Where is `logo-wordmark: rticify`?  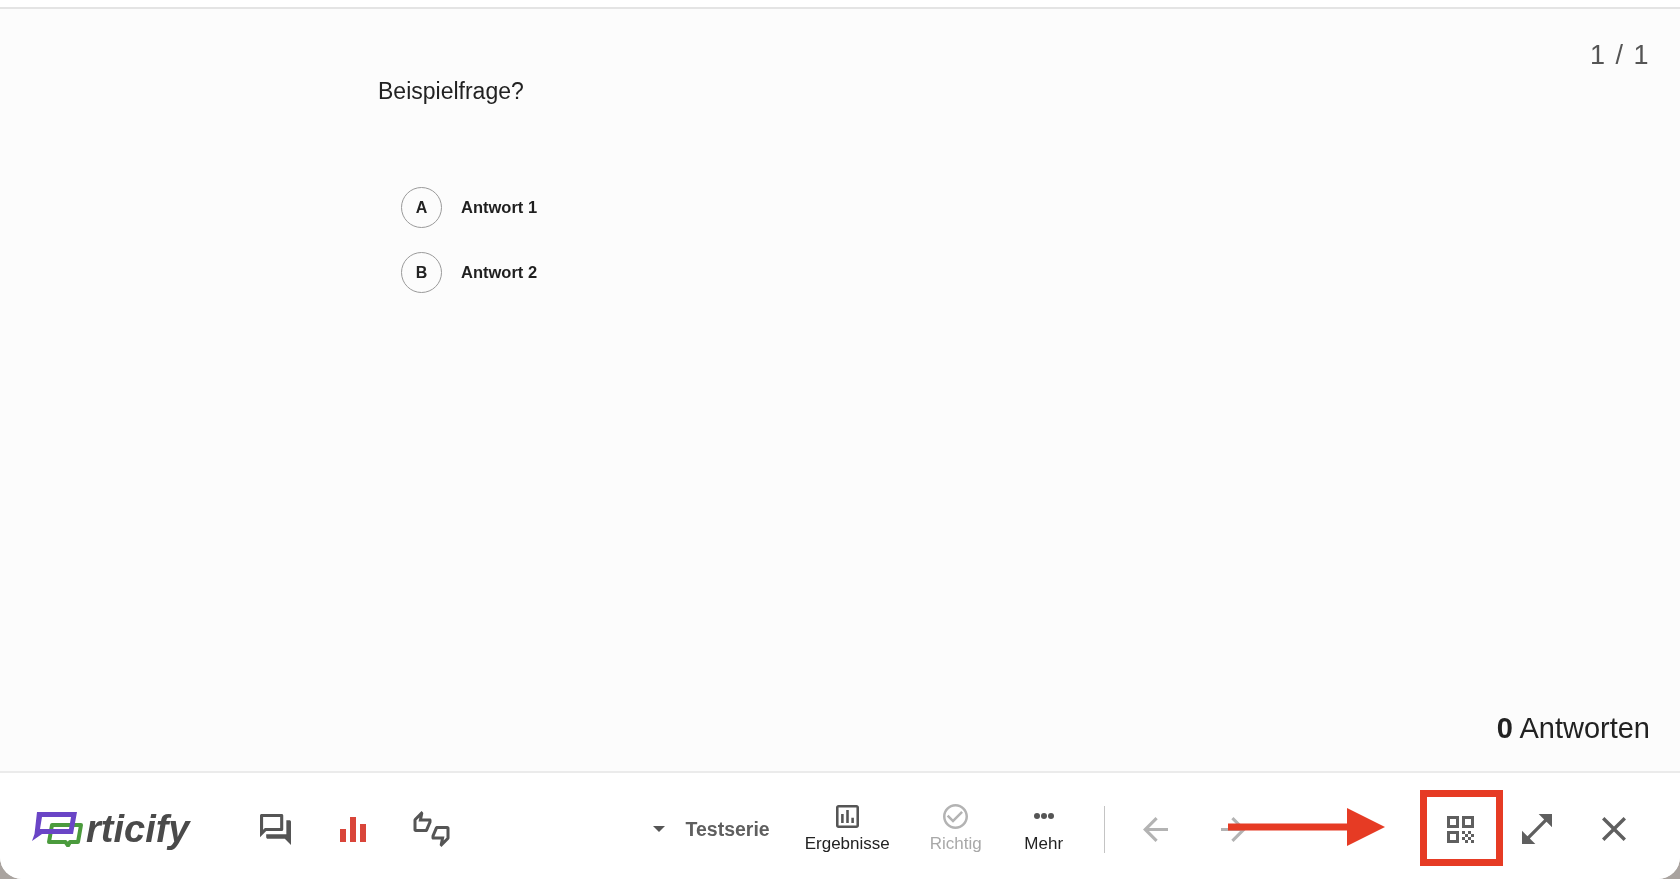 logo-wordmark: rticify is located at coordinates (138, 829).